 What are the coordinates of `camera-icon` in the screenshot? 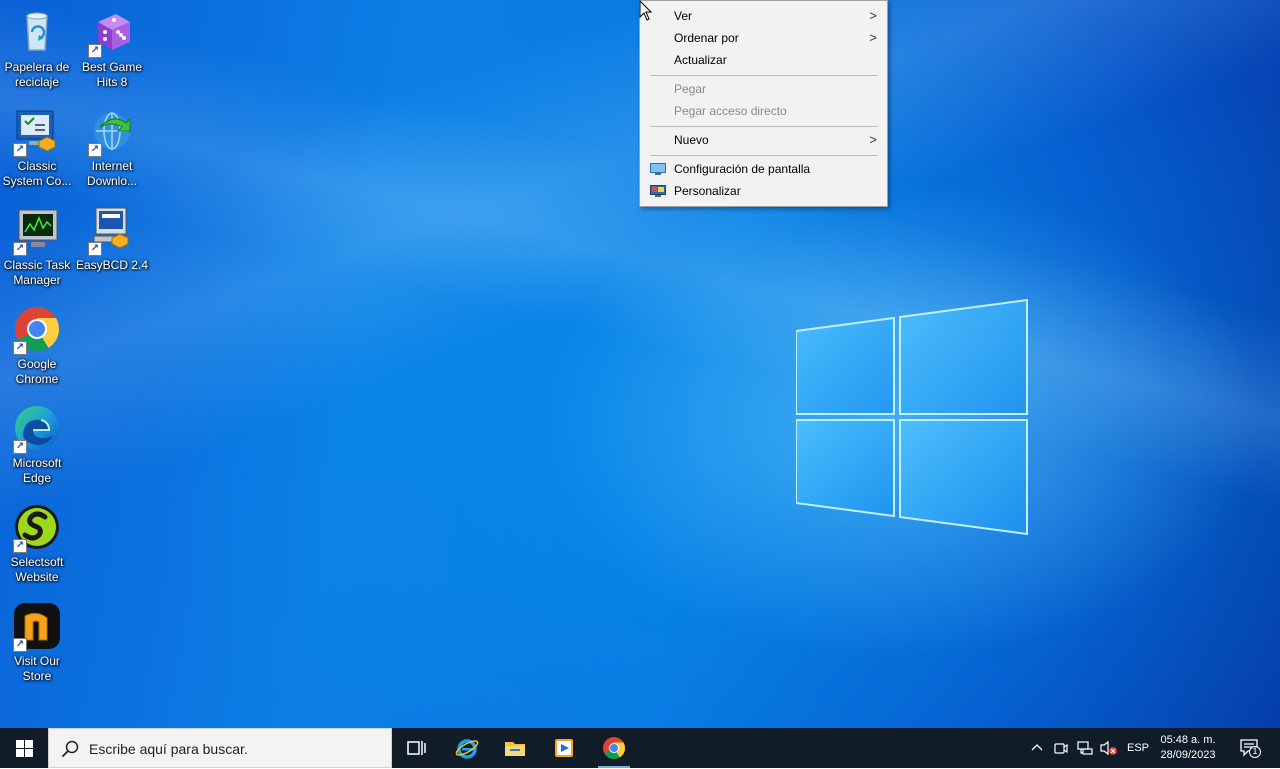 It's located at (1061, 748).